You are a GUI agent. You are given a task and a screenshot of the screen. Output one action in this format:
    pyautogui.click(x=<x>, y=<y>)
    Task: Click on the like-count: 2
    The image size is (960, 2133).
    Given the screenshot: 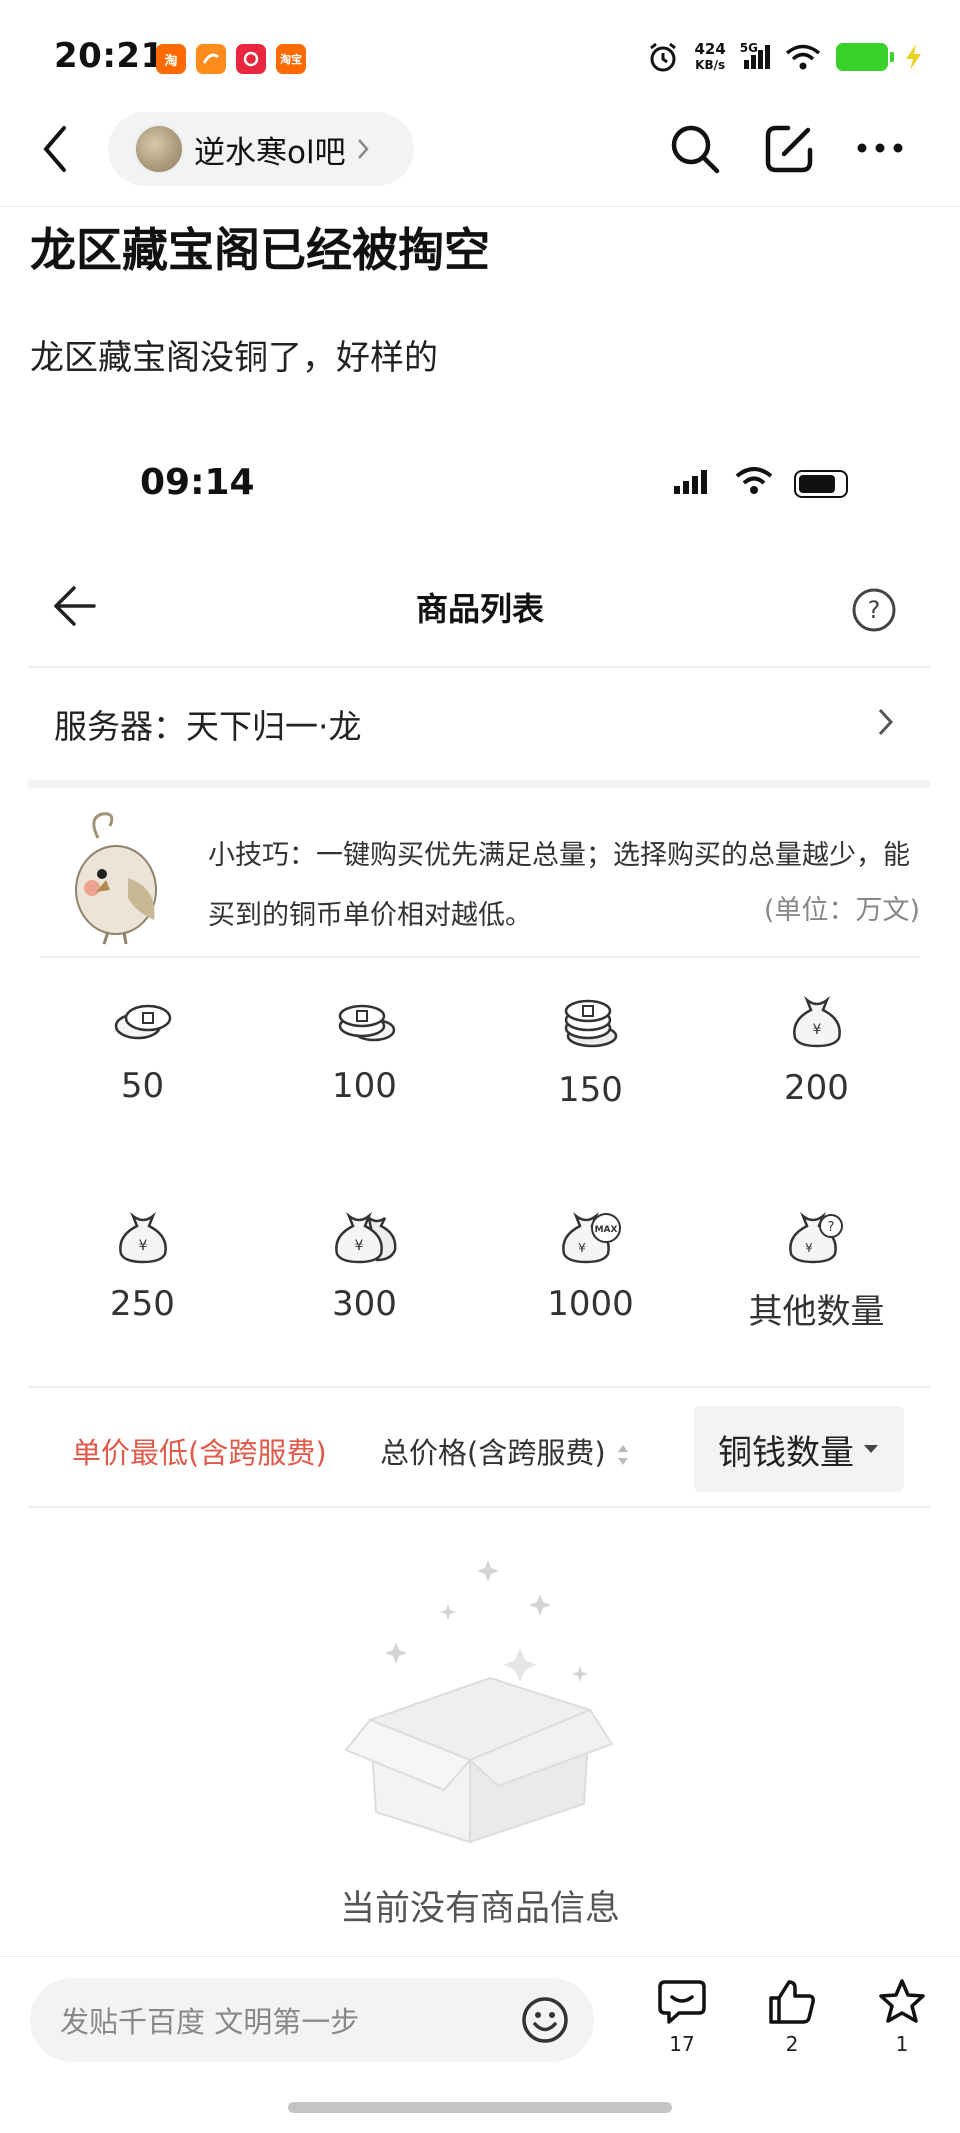 What is the action you would take?
    pyautogui.click(x=792, y=2044)
    